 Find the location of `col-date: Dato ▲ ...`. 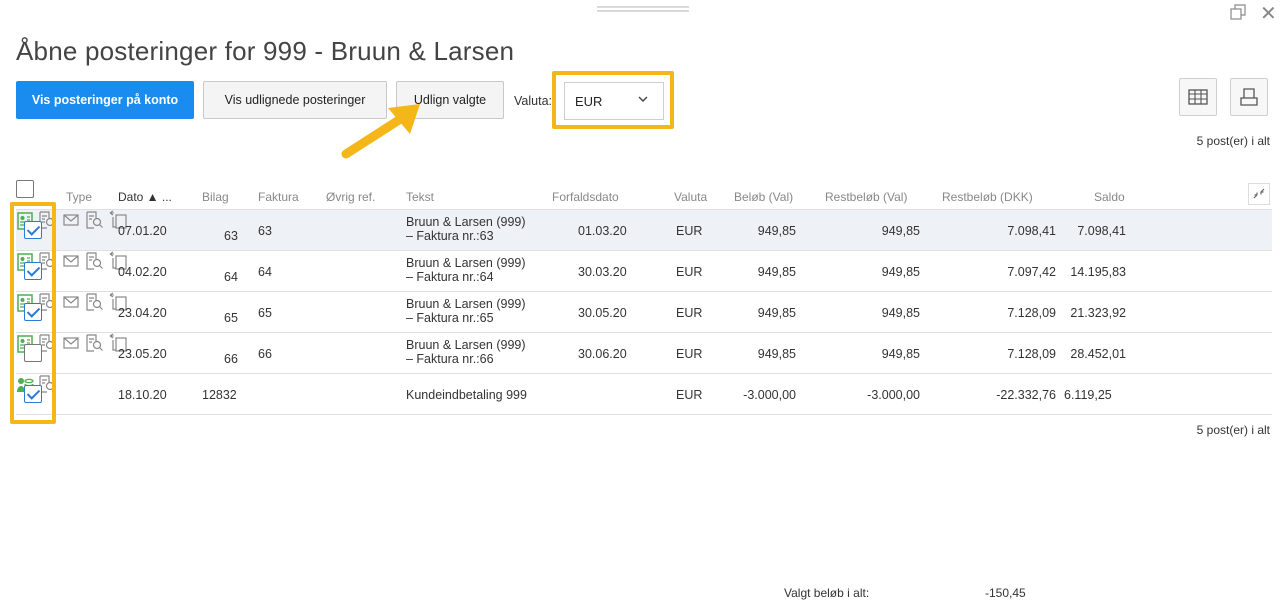

col-date: Dato ▲ ... is located at coordinates (145, 197).